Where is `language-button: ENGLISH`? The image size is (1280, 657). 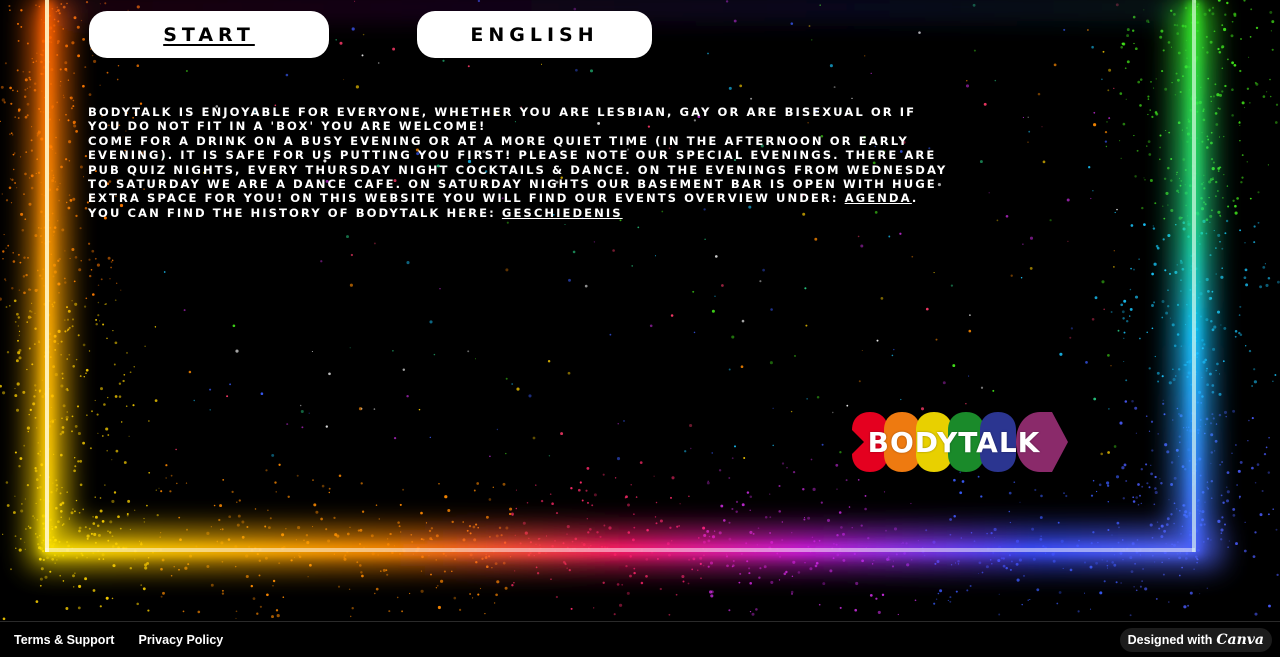 language-button: ENGLISH is located at coordinates (534, 34).